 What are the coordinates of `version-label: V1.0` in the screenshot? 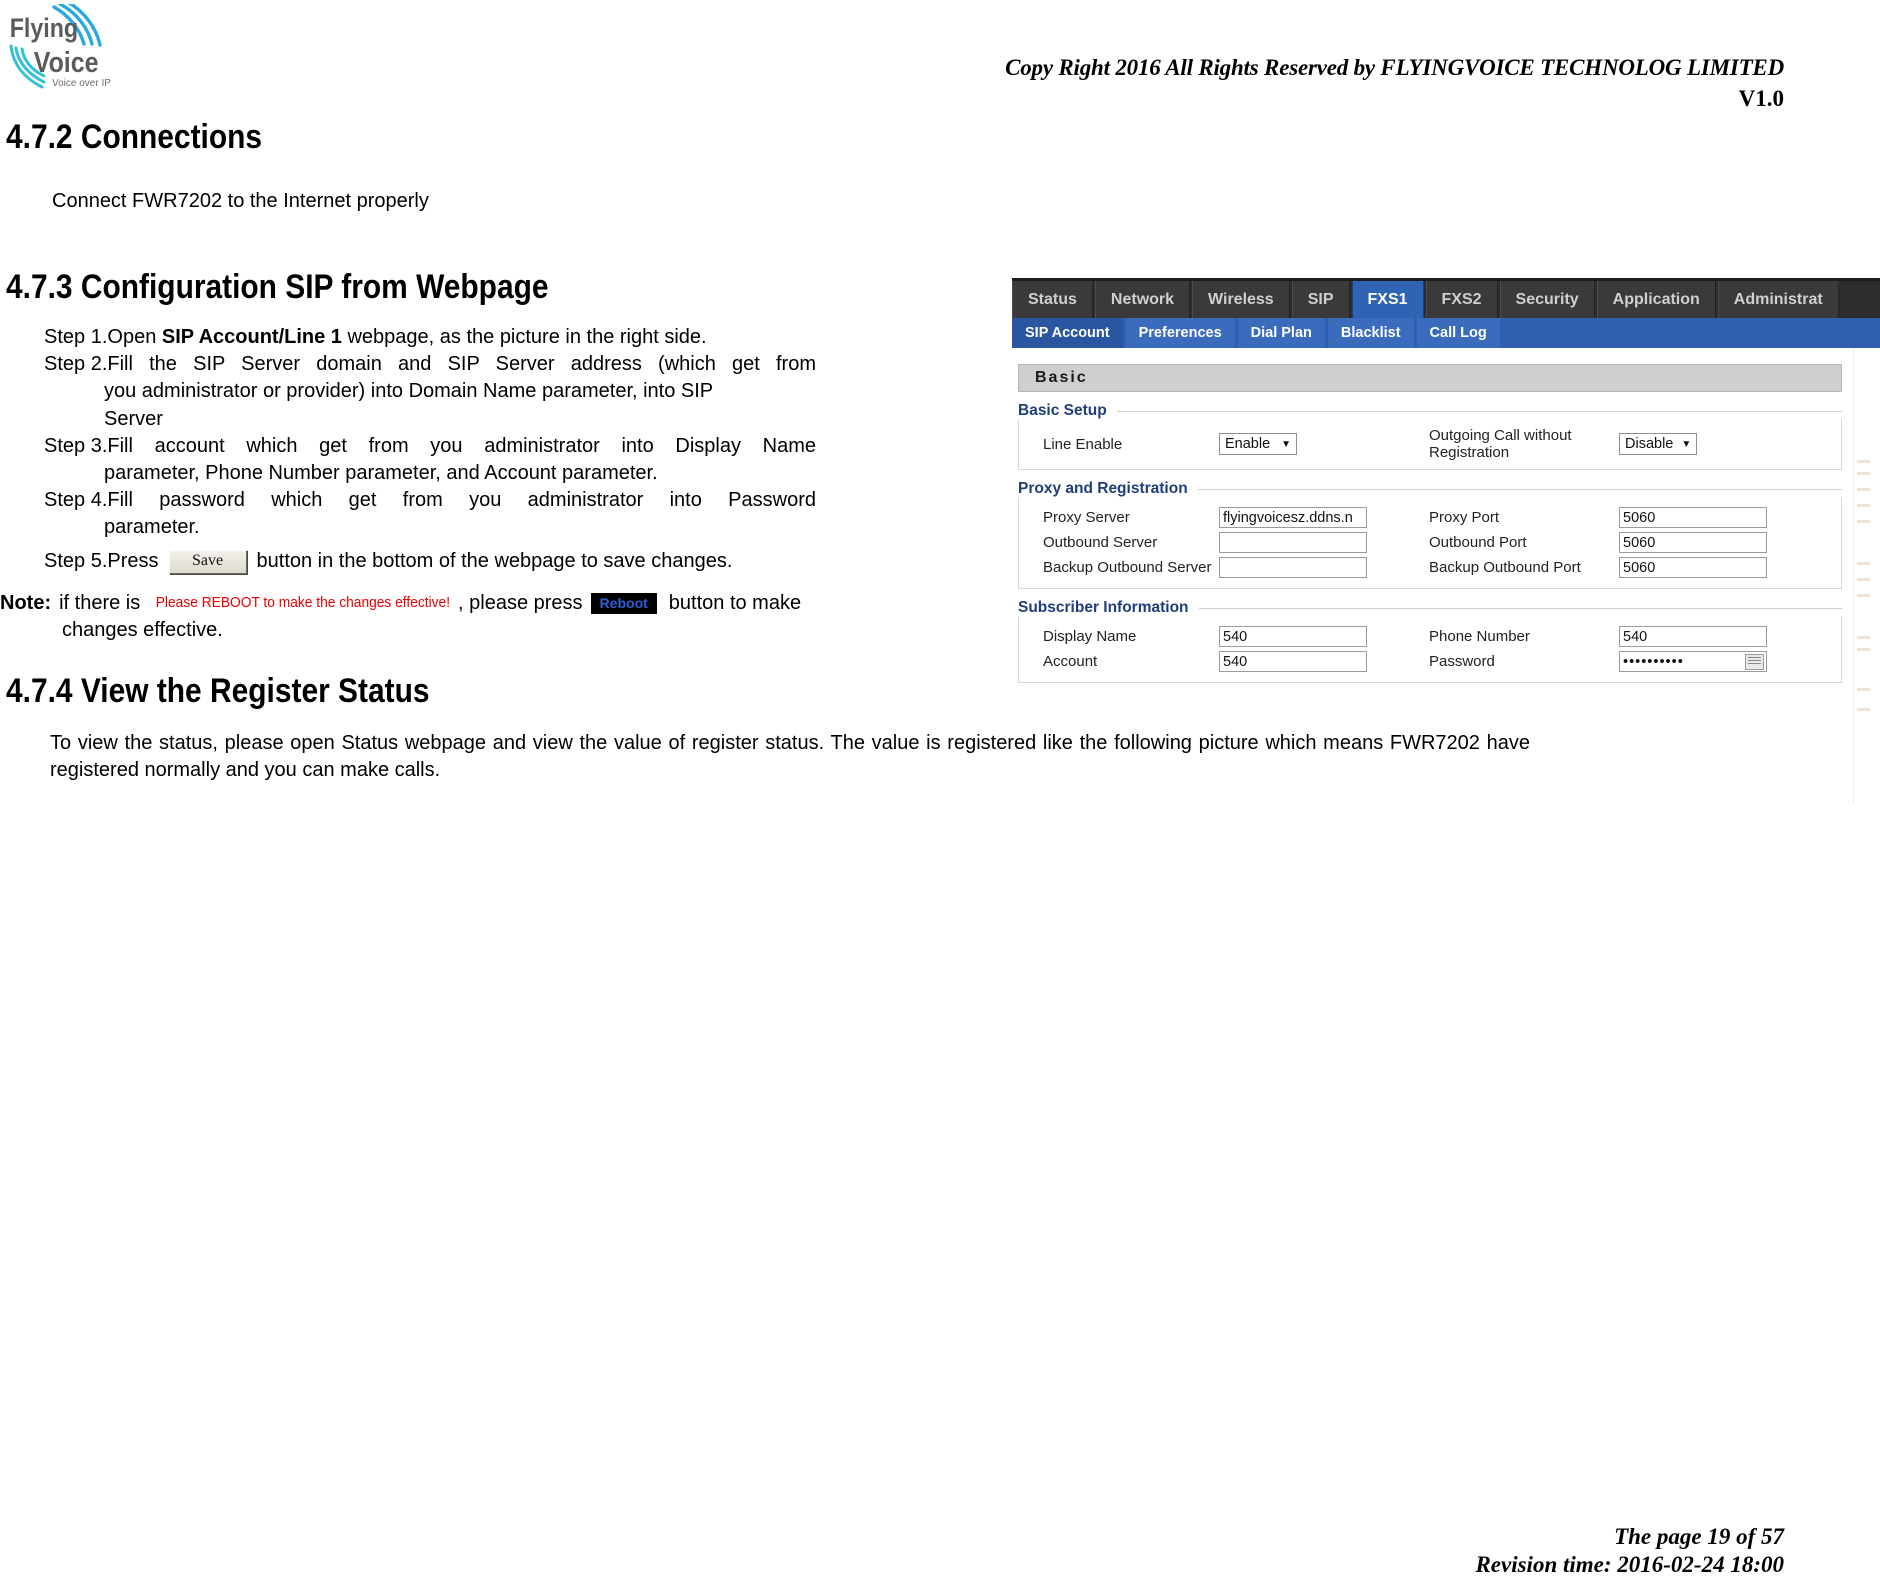 It's located at (1761, 98).